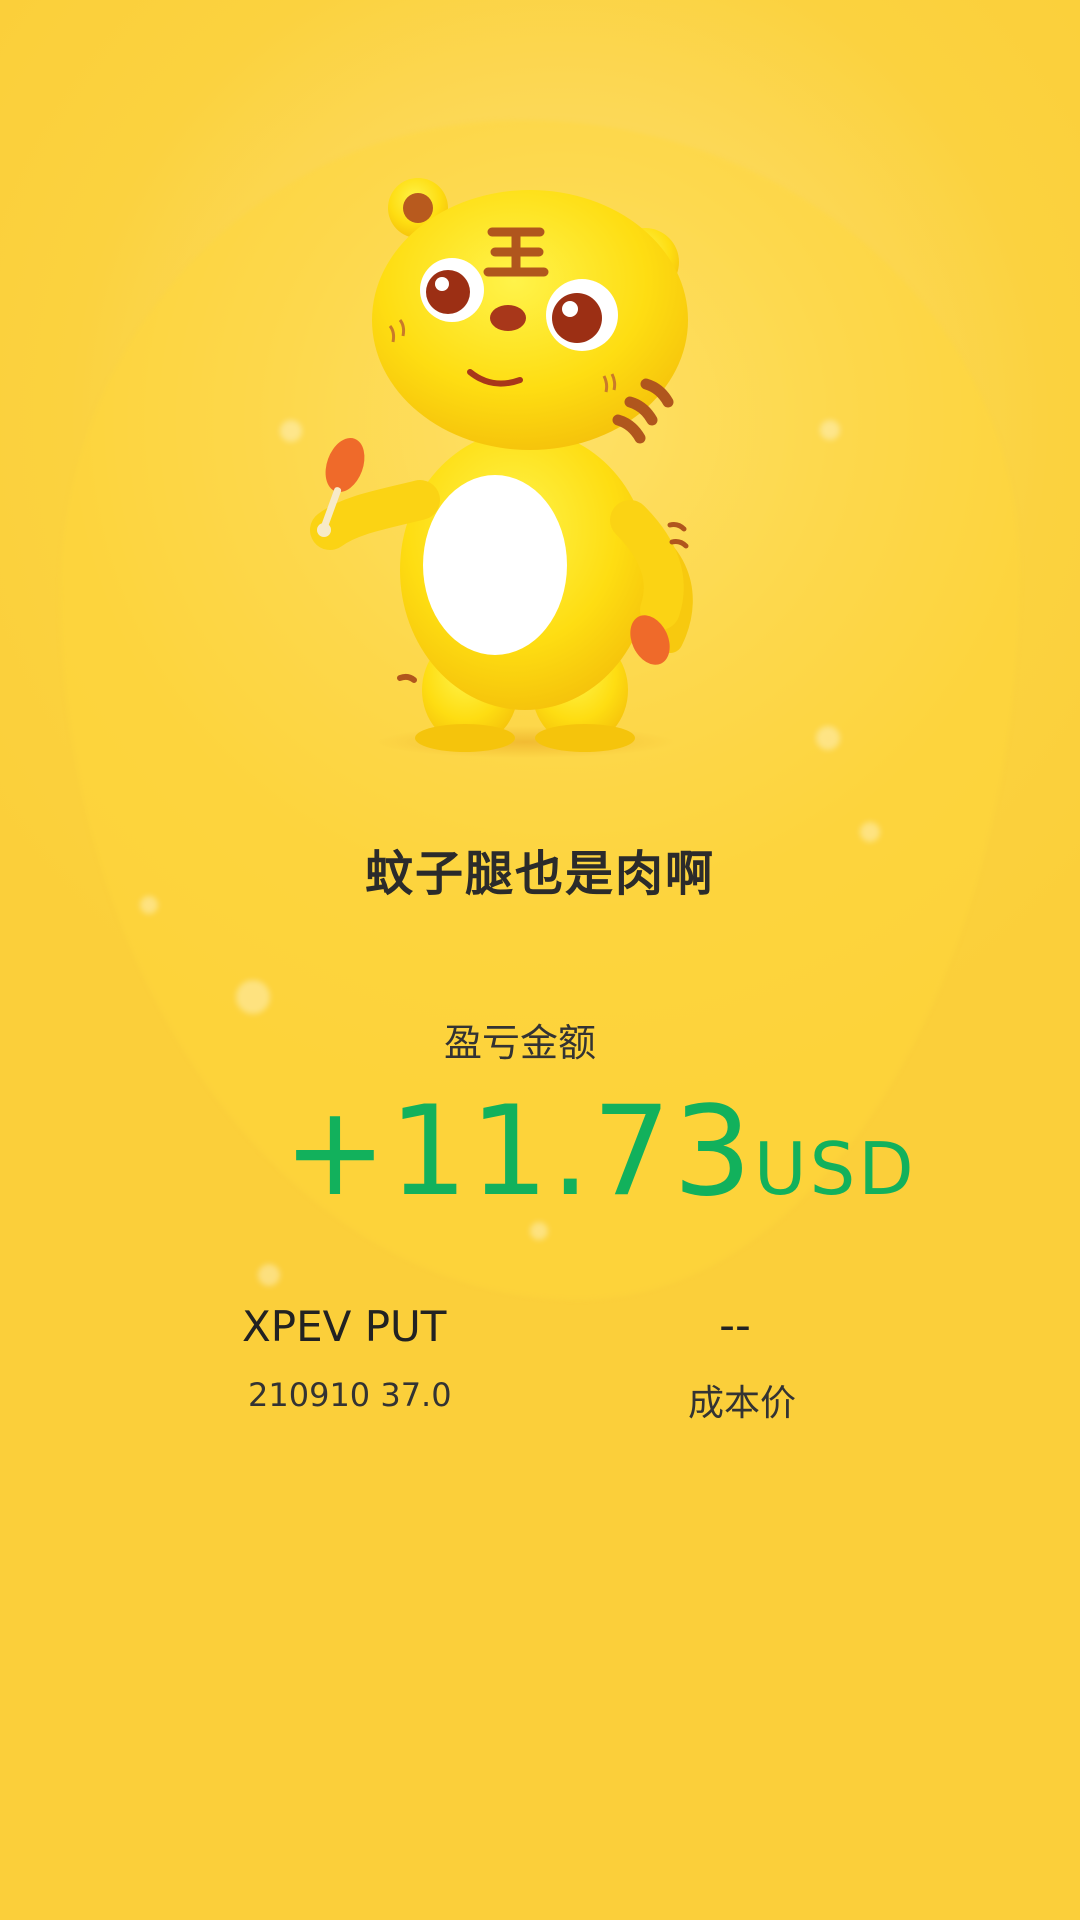 The image size is (1080, 1920). I want to click on slogan-text: 蚊子腿也是肉啊, so click(539, 874).